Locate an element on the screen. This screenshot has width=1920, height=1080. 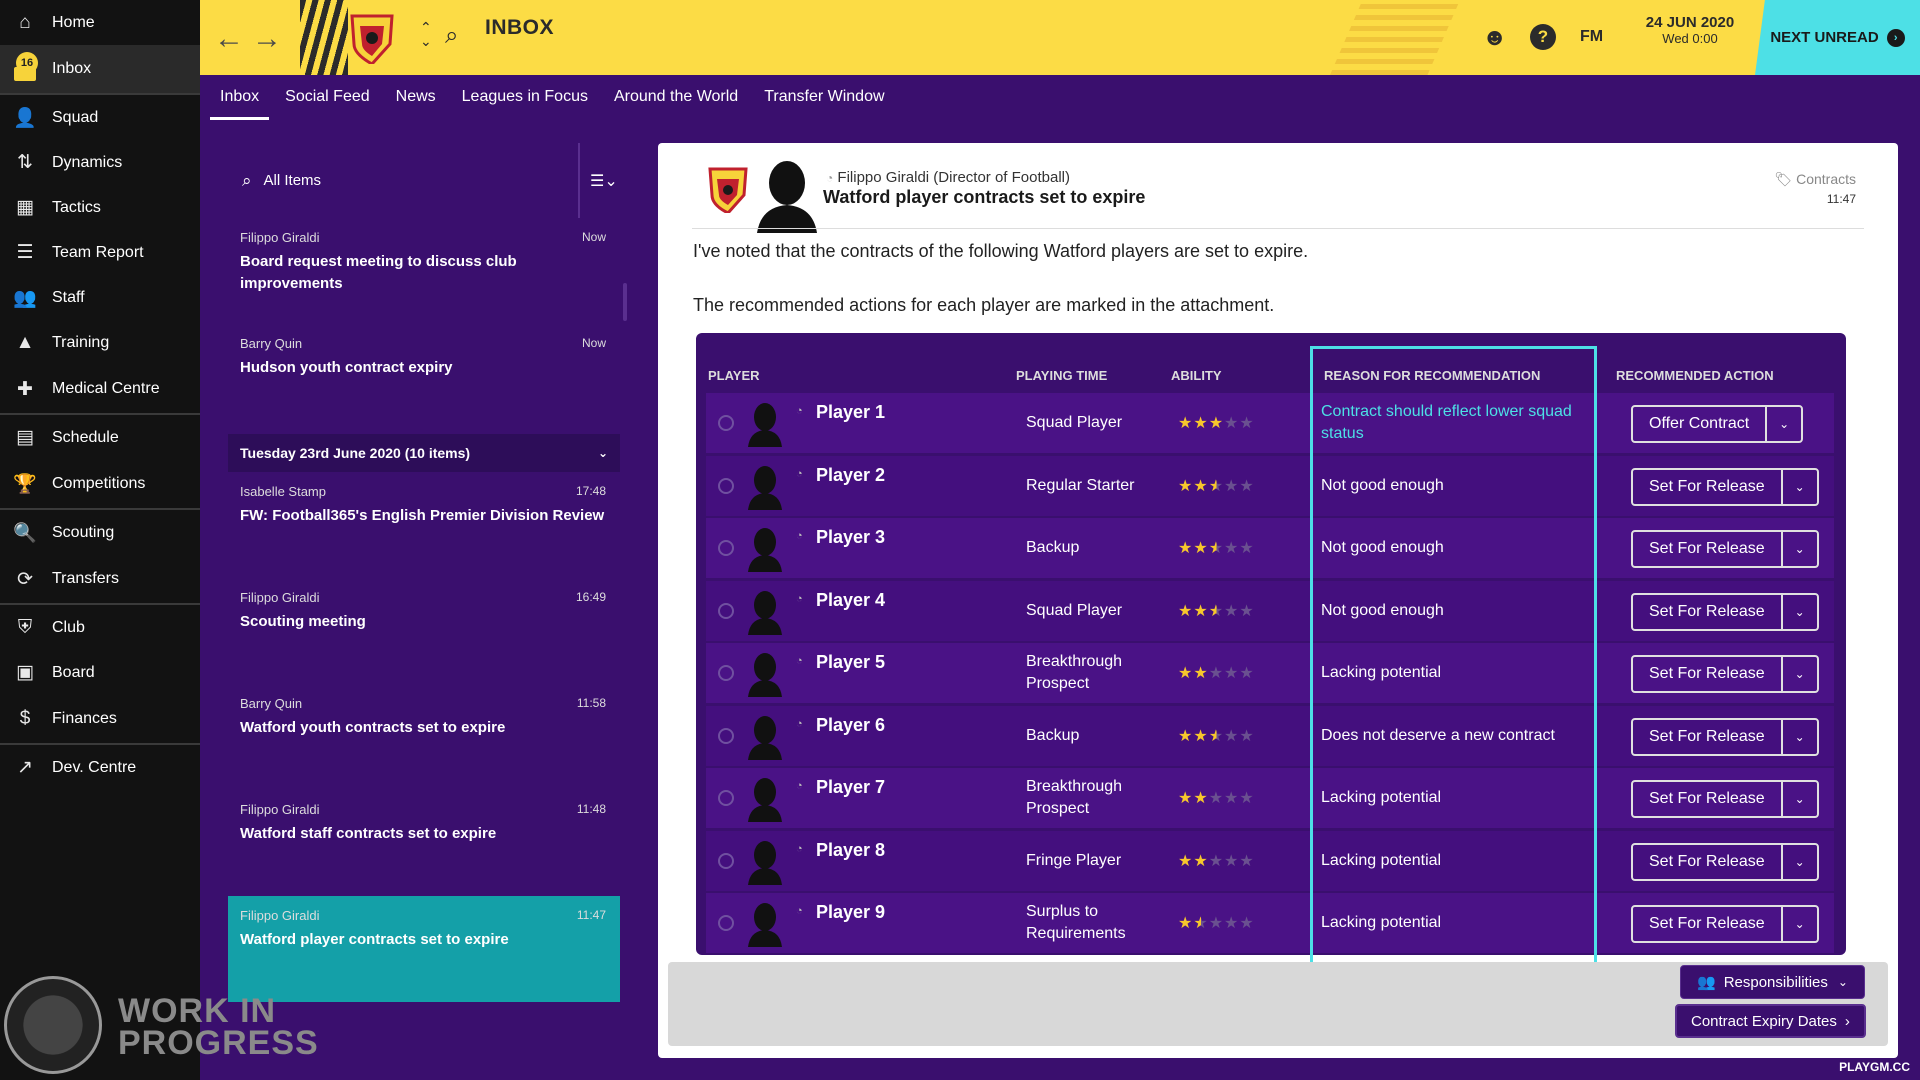
sidebar-item-board: ▣ Board is located at coordinates (100, 672).